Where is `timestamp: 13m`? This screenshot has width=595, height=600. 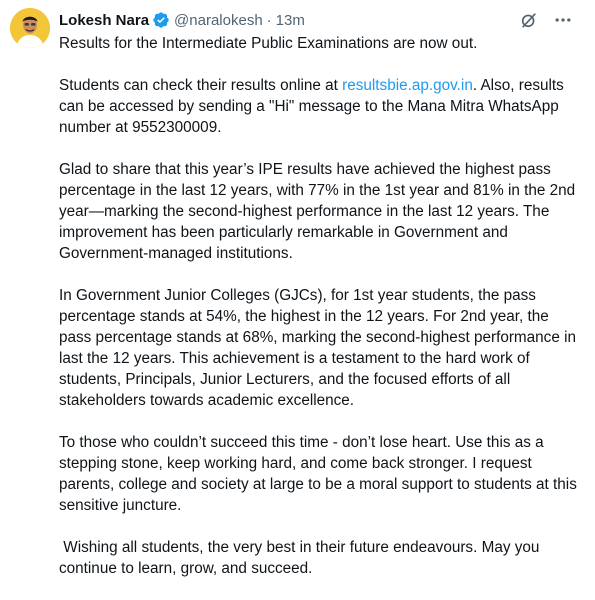 timestamp: 13m is located at coordinates (290, 20).